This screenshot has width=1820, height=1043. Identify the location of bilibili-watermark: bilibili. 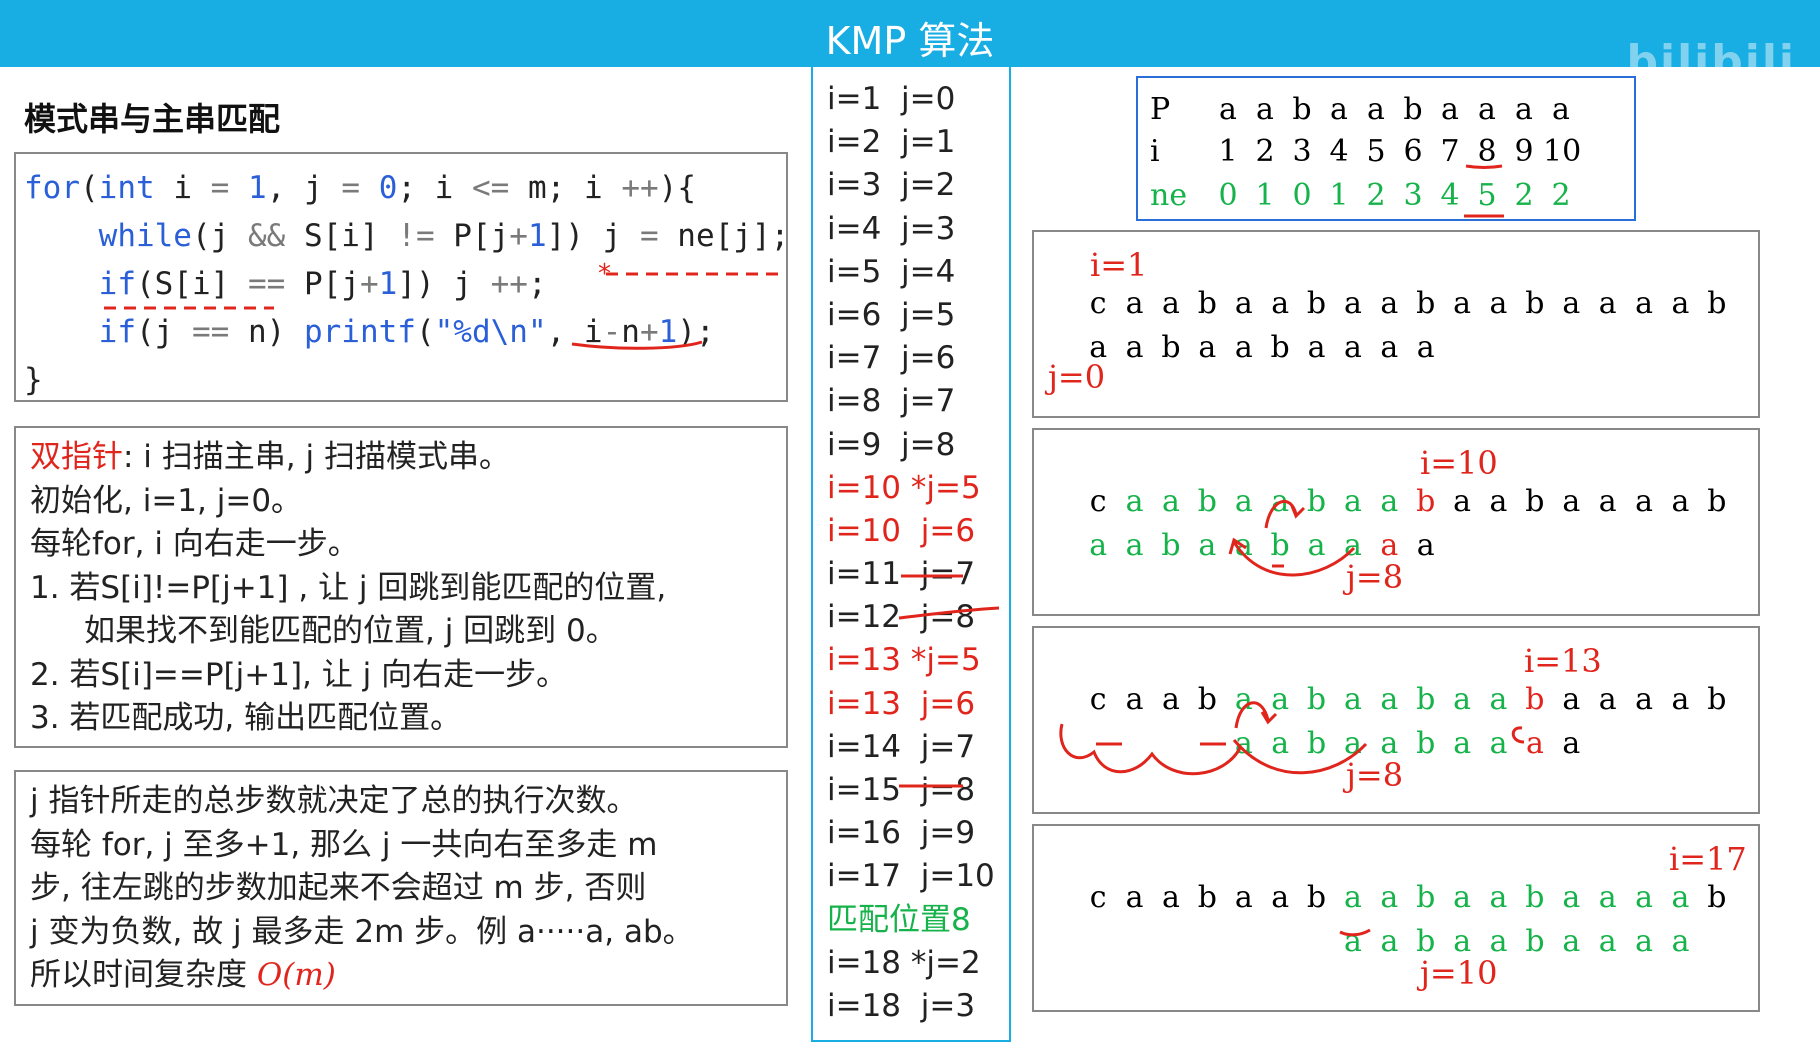
(1711, 61).